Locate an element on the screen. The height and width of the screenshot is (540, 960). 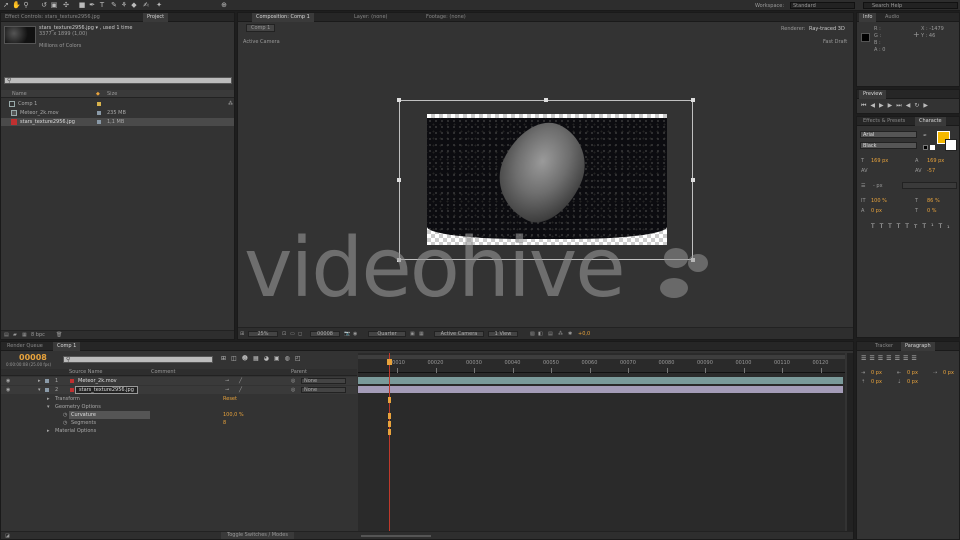
new-folder-icon: ▰ is located at coordinates (15, 335).